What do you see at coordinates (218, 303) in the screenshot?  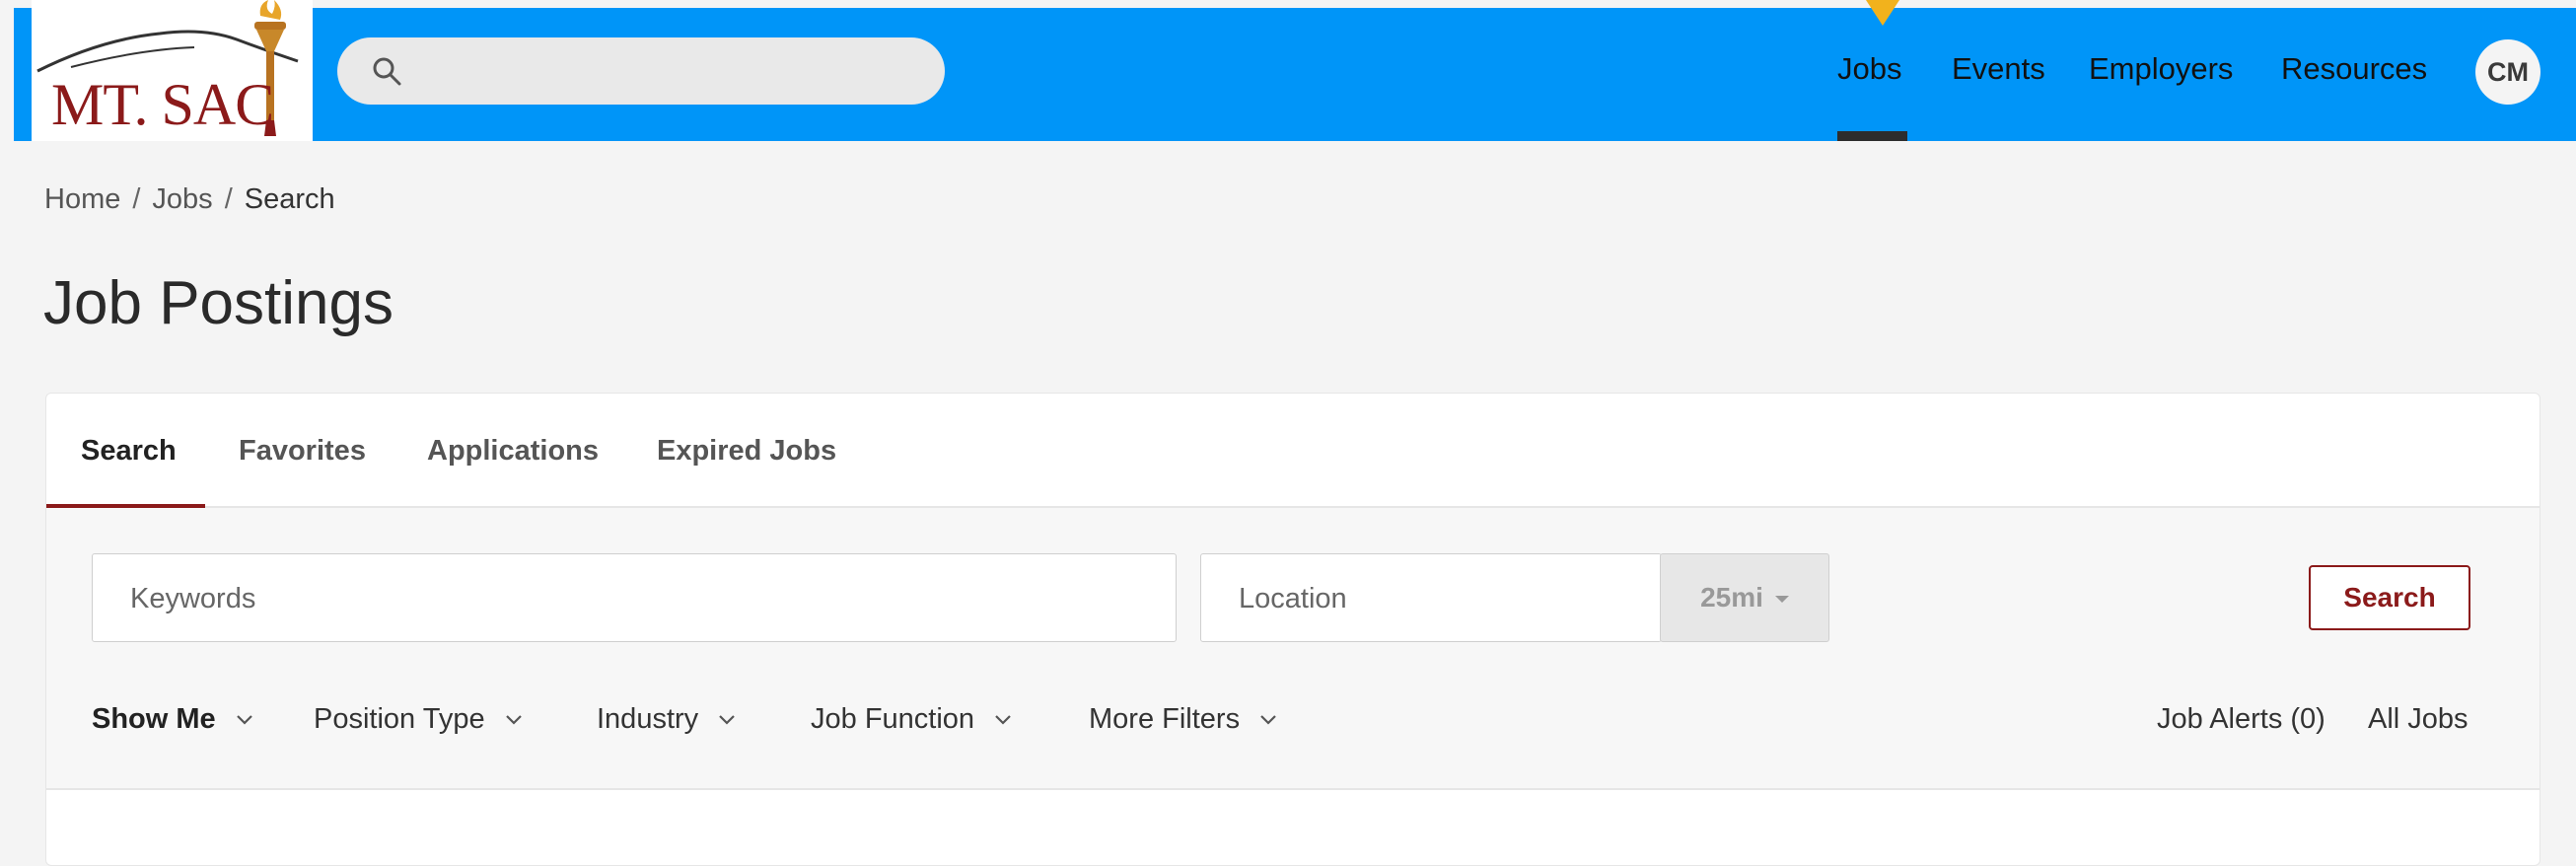 I see `page-title: Job Postings` at bounding box center [218, 303].